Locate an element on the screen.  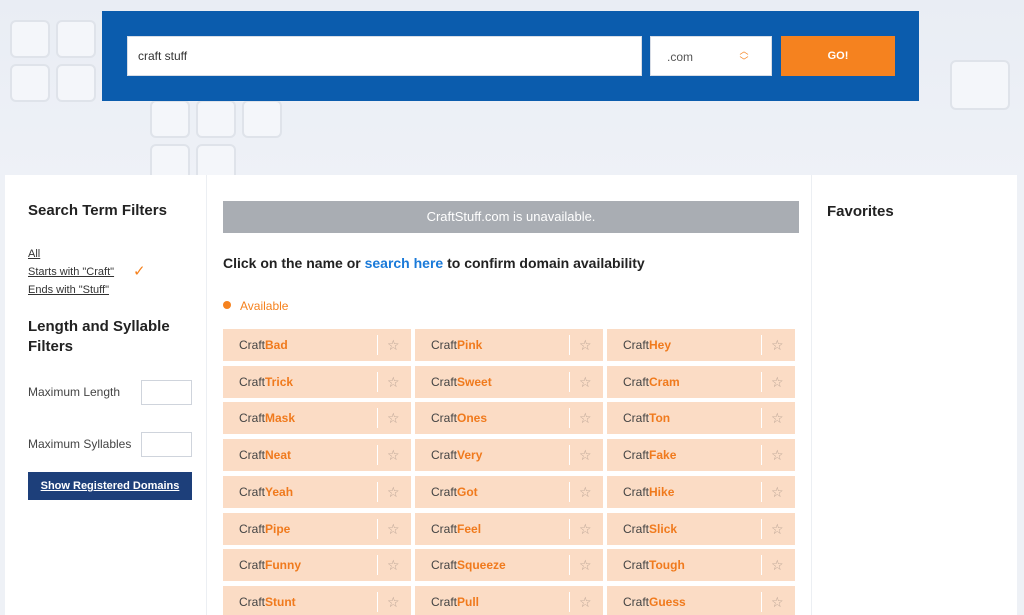
domain-name: CraftPull is located at coordinates (455, 600).